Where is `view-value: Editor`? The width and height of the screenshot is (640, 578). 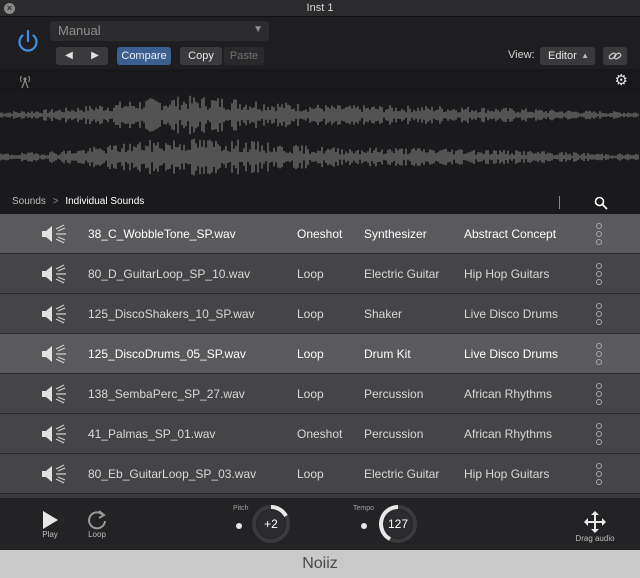
view-value: Editor is located at coordinates (562, 56).